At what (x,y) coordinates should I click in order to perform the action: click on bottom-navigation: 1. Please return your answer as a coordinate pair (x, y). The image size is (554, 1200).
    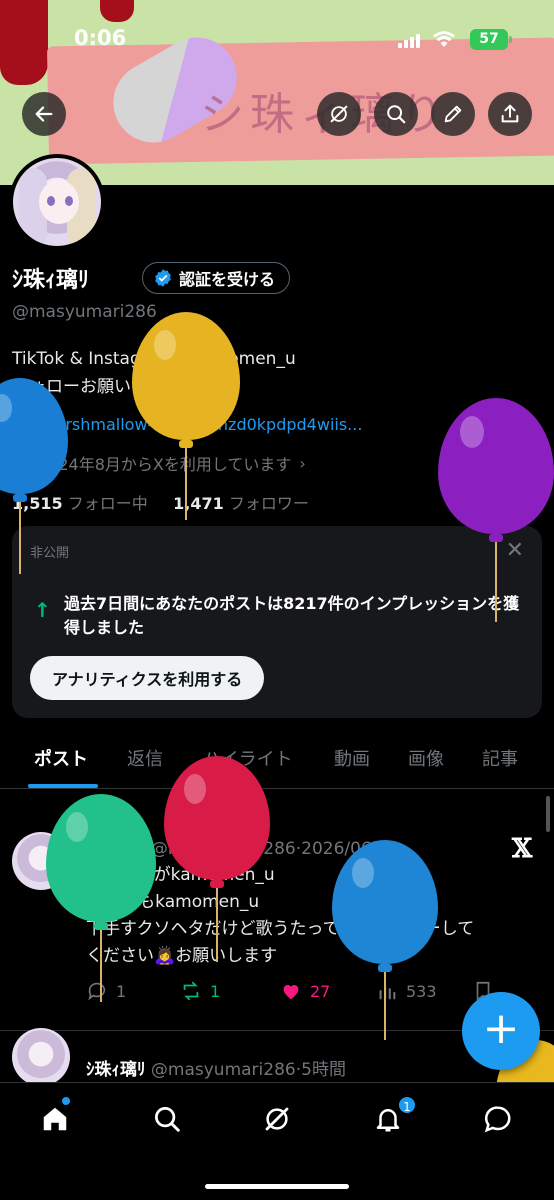
    Looking at the image, I should click on (277, 1141).